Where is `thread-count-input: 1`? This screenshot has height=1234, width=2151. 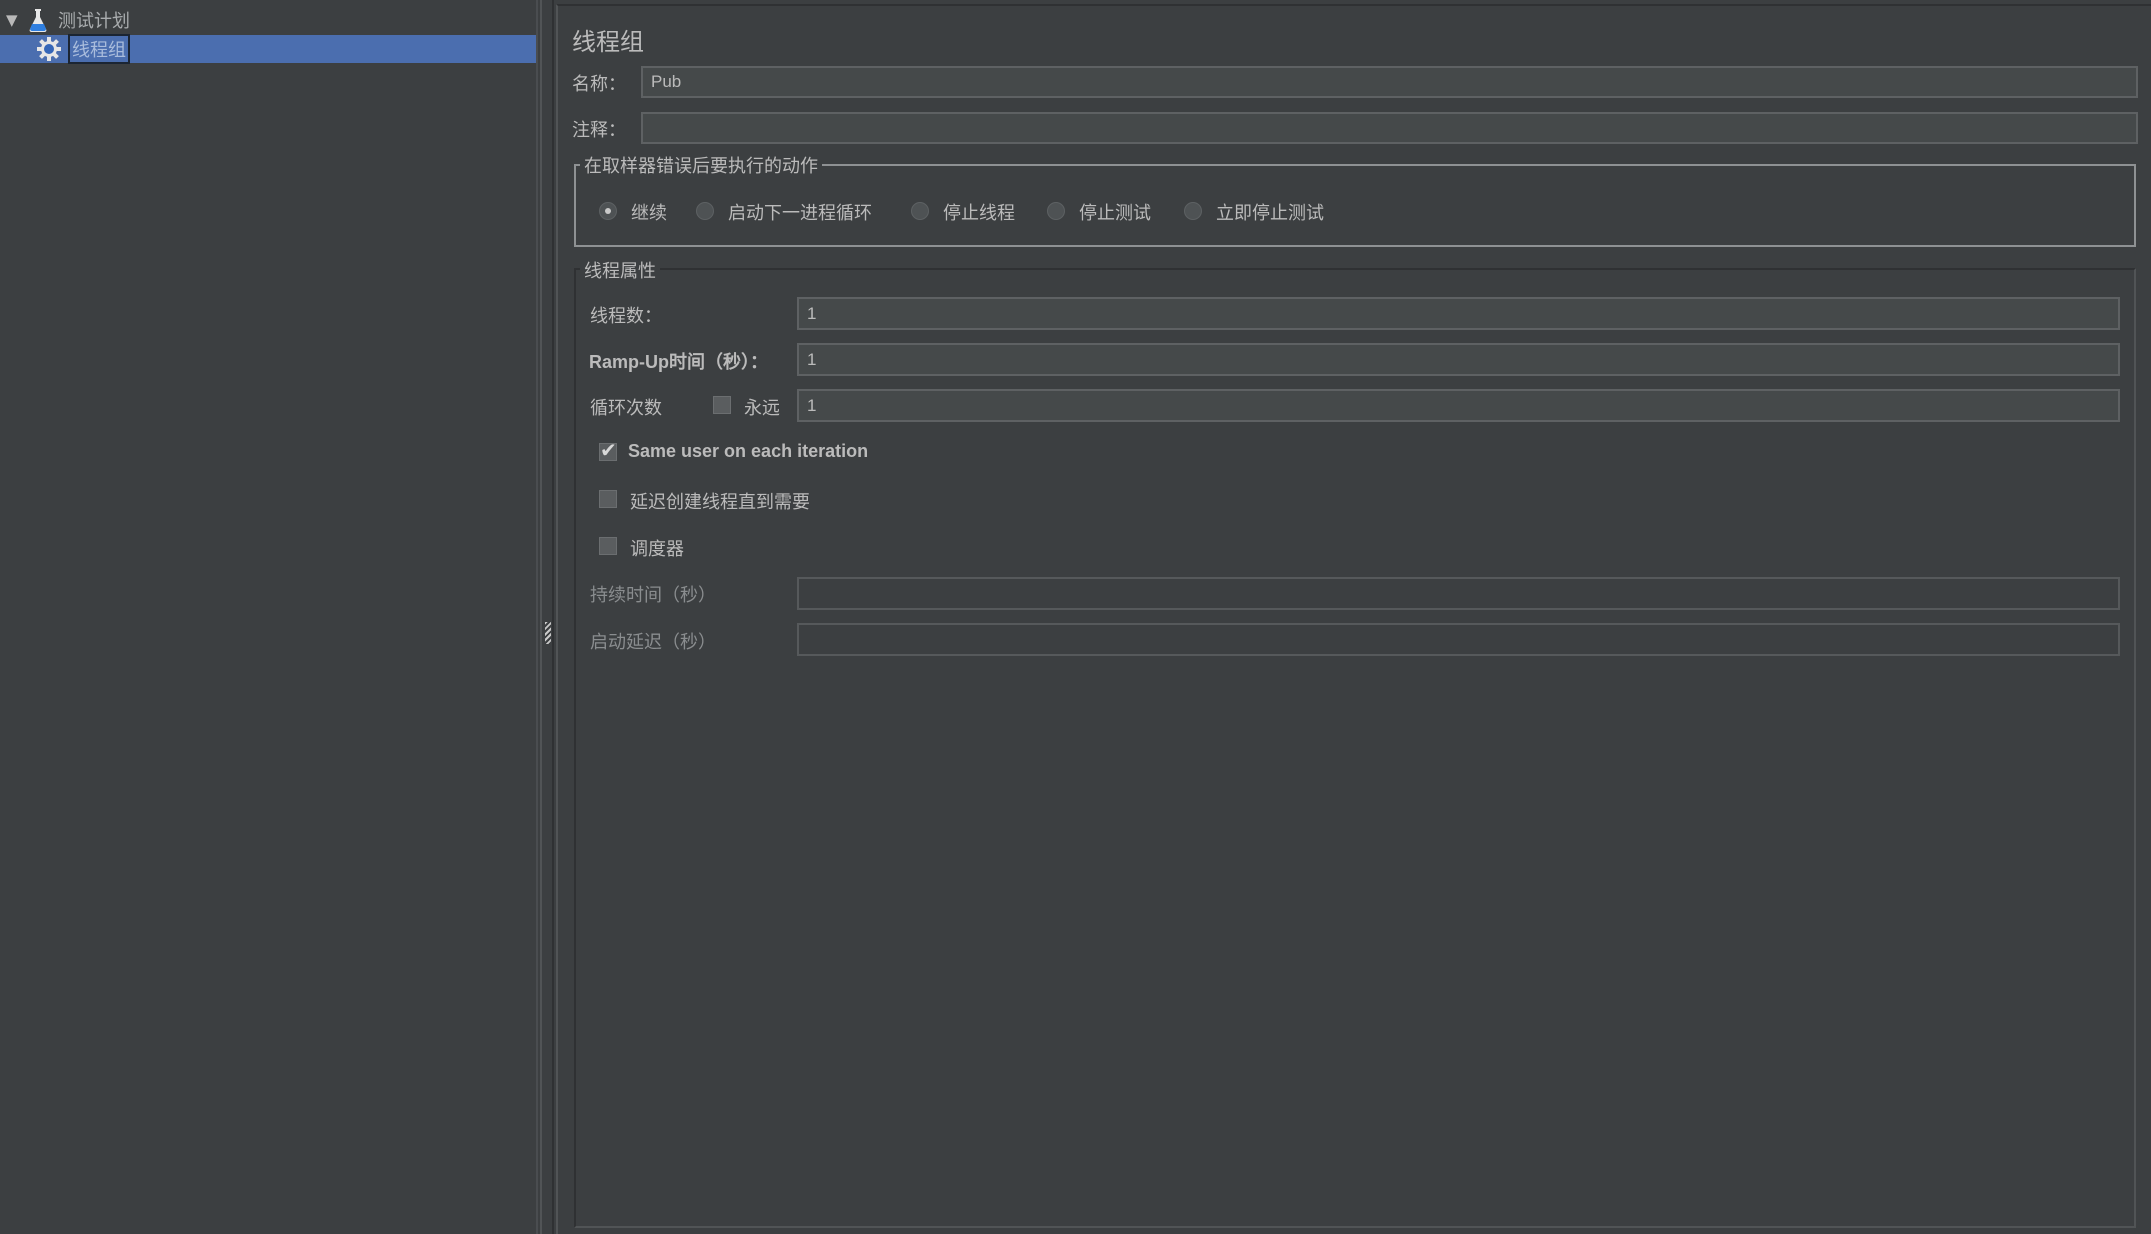
thread-count-input: 1 is located at coordinates (1458, 313).